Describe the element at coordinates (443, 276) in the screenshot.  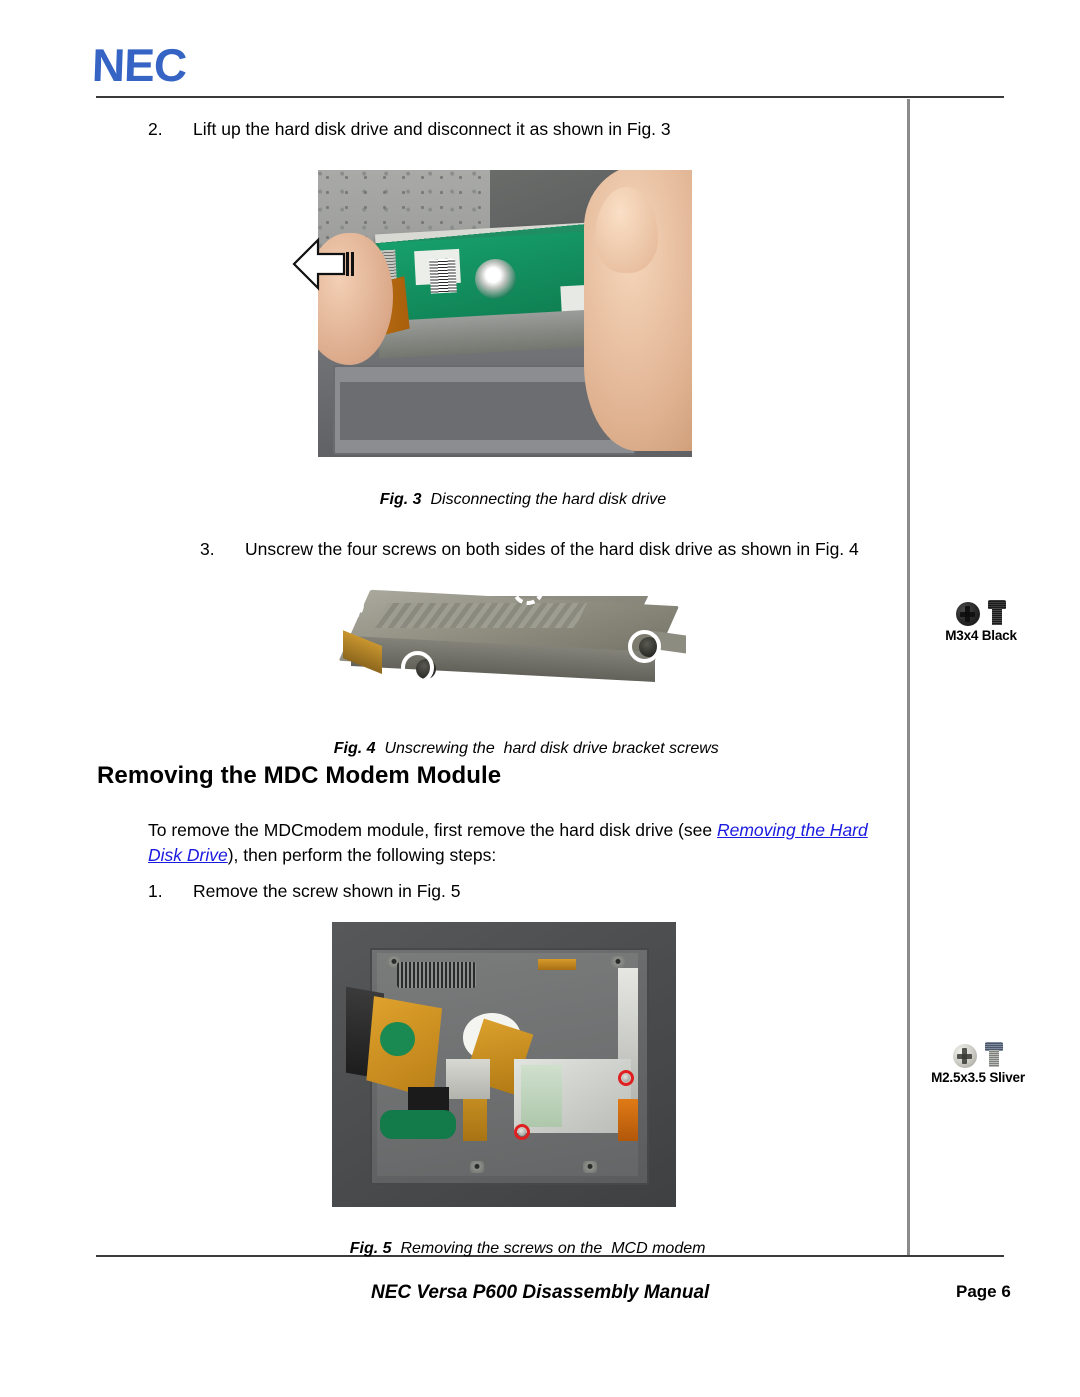
I see `photo-drive-barcode` at that location.